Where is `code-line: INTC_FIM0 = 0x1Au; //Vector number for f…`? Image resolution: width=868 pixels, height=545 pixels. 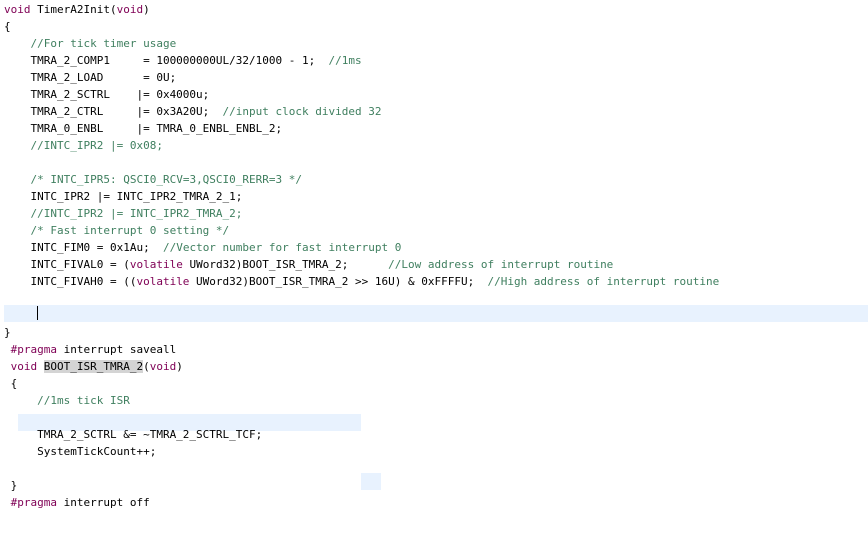 code-line: INTC_FIM0 = 0x1Au; //Vector number for f… is located at coordinates (202, 247).